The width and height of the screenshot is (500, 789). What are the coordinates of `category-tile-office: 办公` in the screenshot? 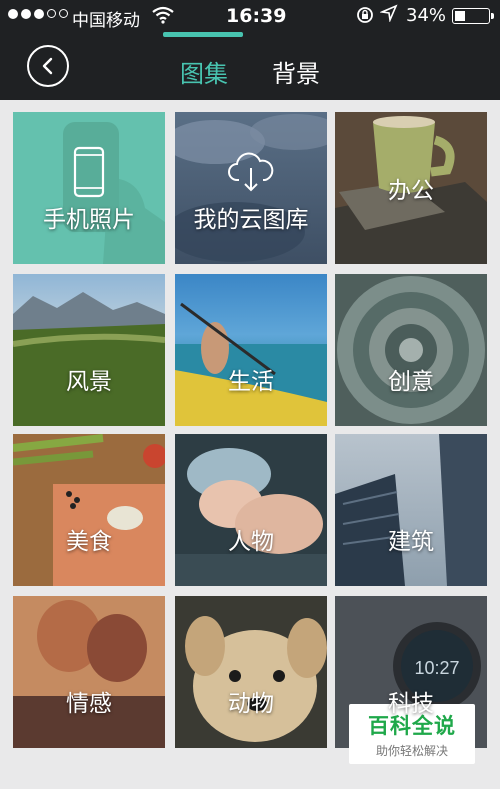 It's located at (411, 188).